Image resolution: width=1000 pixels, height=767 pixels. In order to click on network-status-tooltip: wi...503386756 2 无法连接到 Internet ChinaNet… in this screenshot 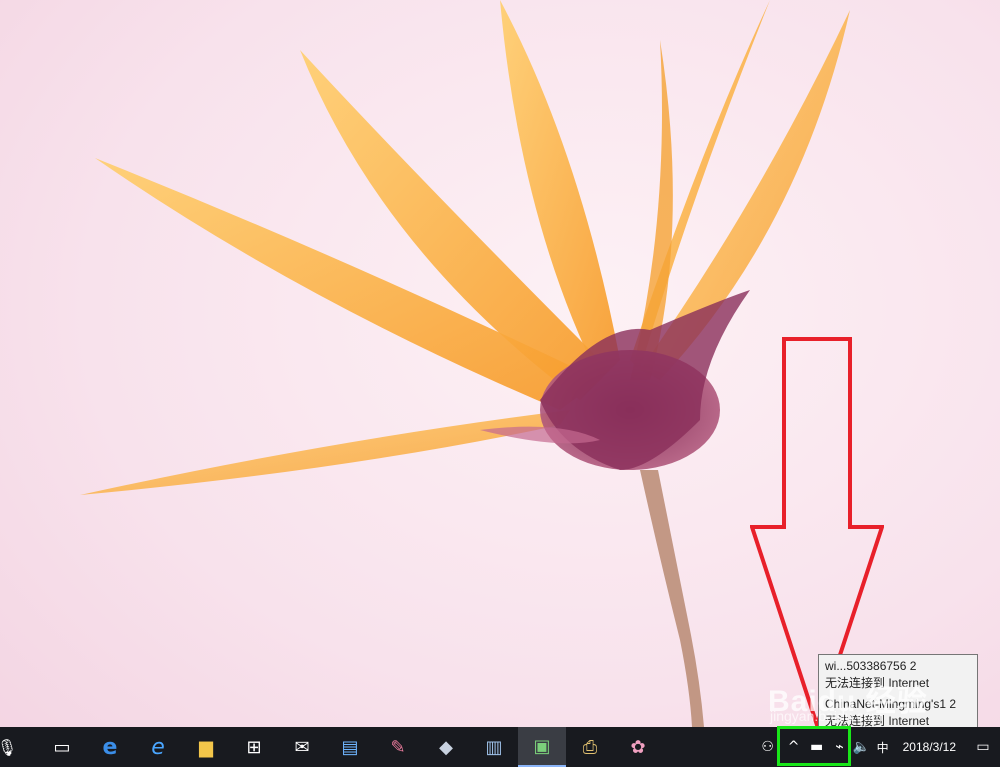, I will do `click(898, 691)`.